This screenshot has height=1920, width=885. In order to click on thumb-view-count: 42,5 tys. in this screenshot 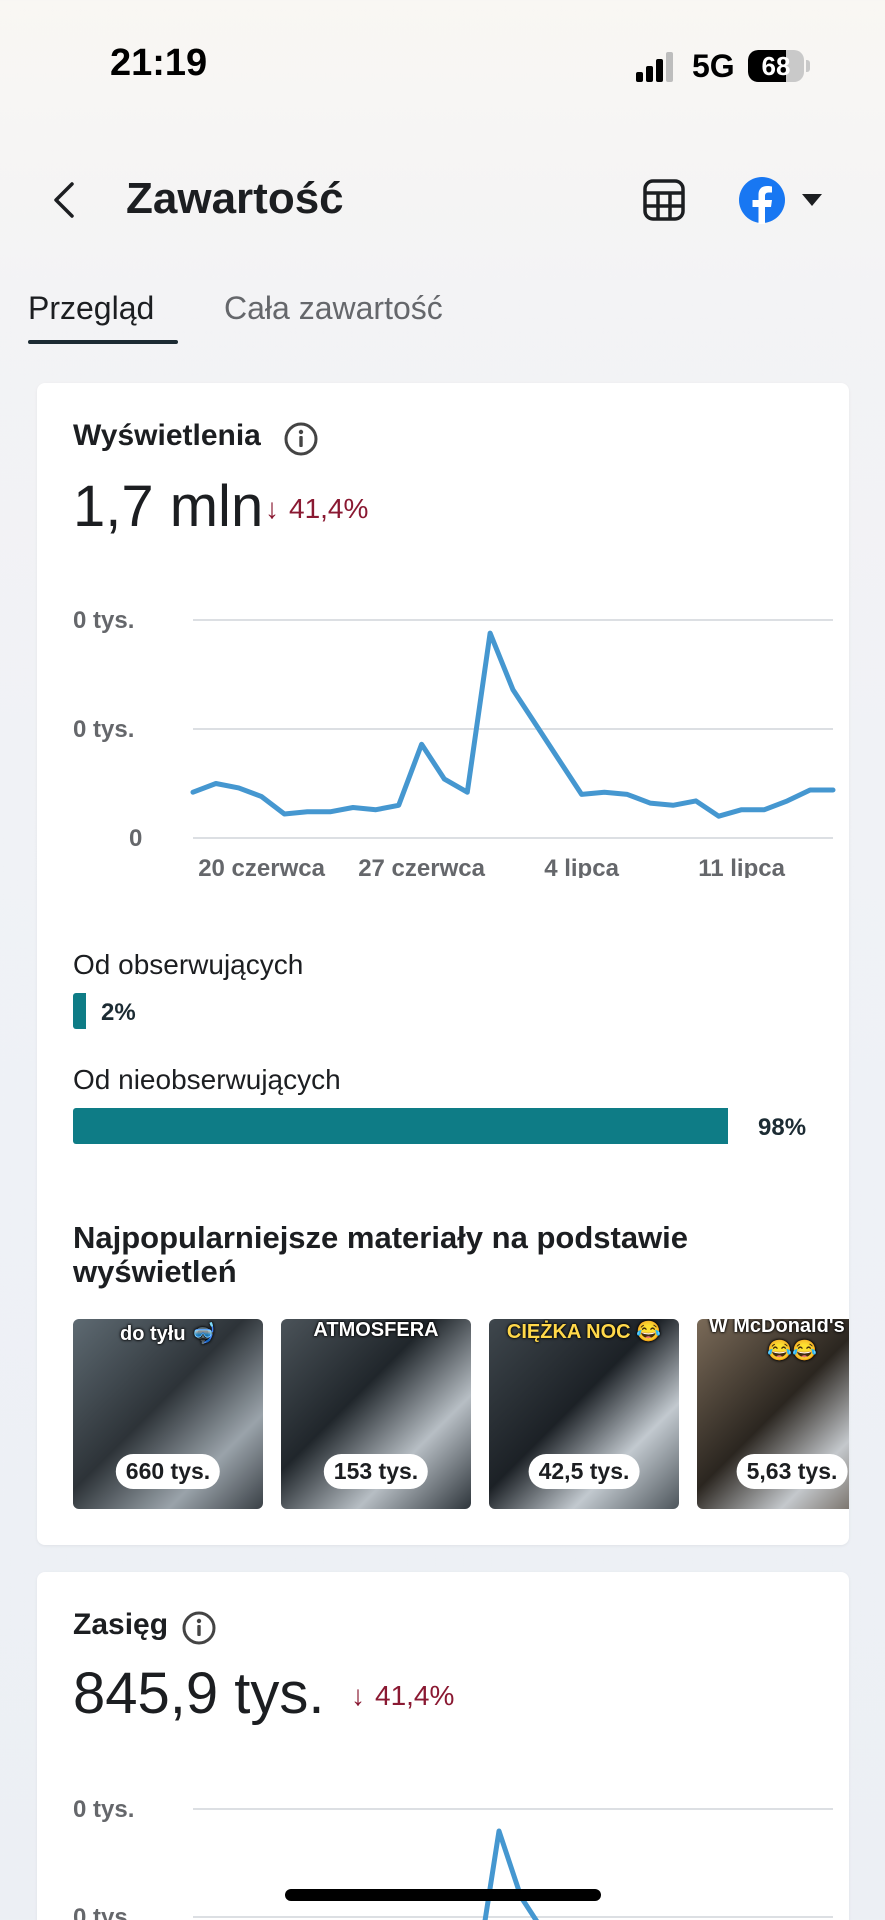, I will do `click(584, 1471)`.